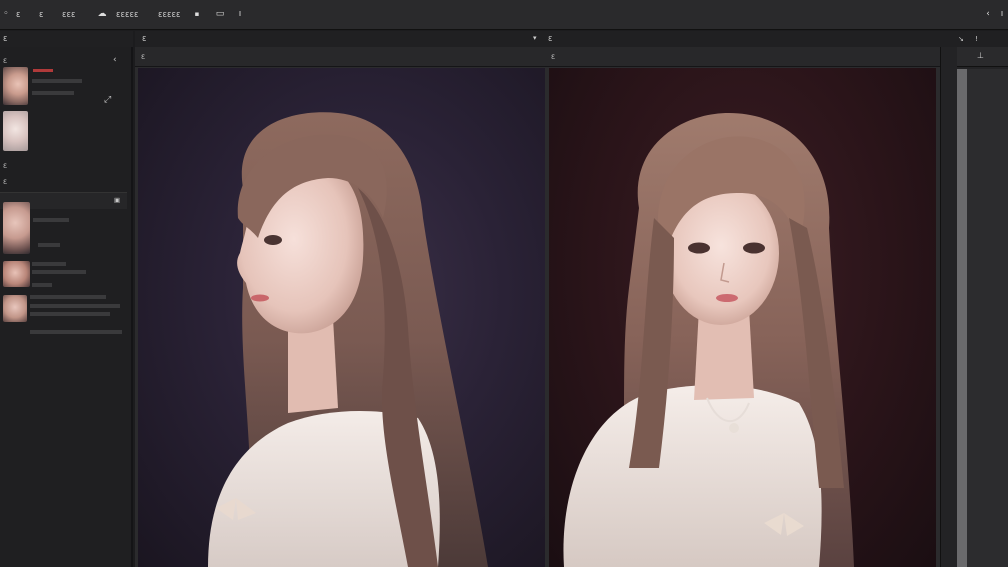 This screenshot has width=1008, height=567. Describe the element at coordinates (240, 14) in the screenshot. I see `info-icon: ı` at that location.